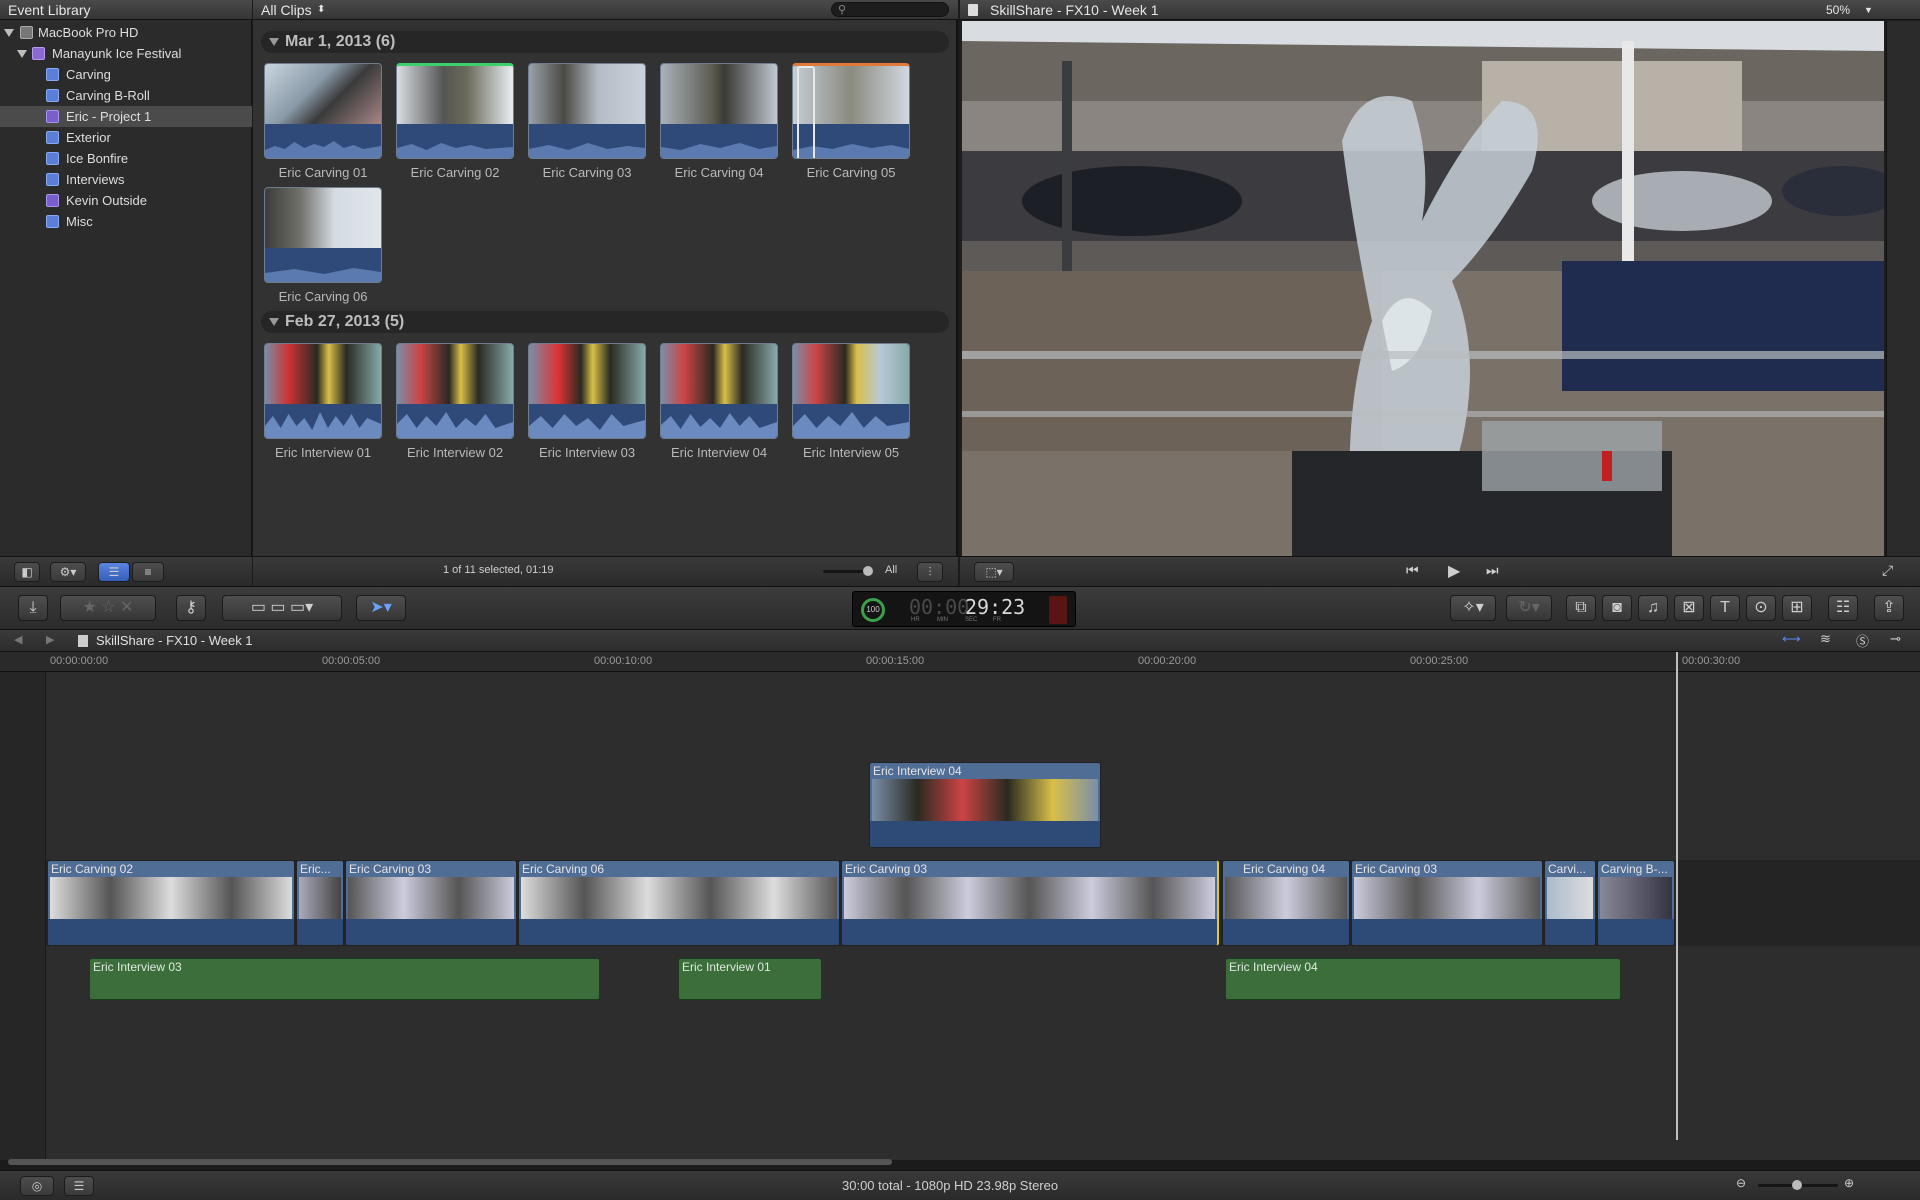 This screenshot has height=1200, width=1920. Describe the element at coordinates (126, 221) in the screenshot. I see `library-item-misc: Misc` at that location.